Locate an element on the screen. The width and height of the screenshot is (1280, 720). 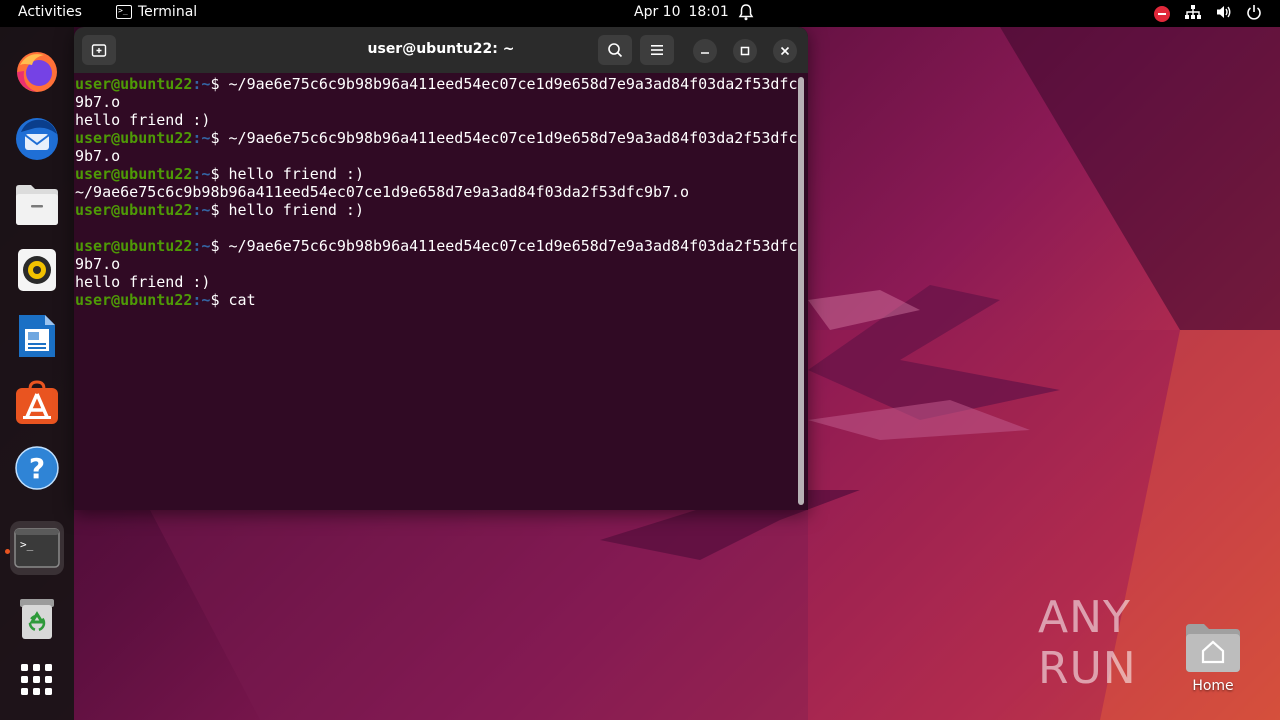
close-button is located at coordinates (785, 51).